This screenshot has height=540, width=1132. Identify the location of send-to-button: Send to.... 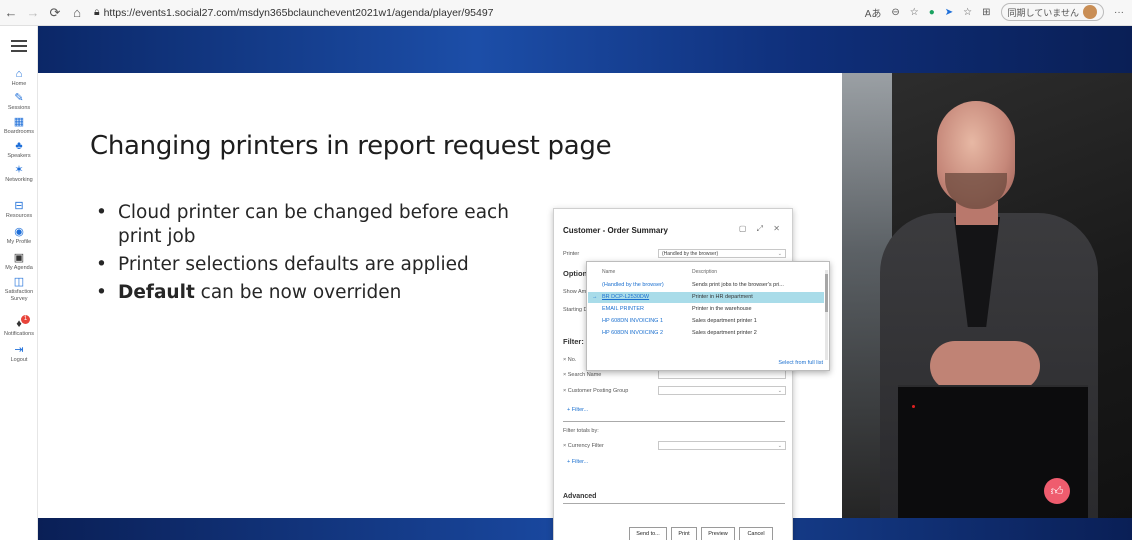
(648, 533).